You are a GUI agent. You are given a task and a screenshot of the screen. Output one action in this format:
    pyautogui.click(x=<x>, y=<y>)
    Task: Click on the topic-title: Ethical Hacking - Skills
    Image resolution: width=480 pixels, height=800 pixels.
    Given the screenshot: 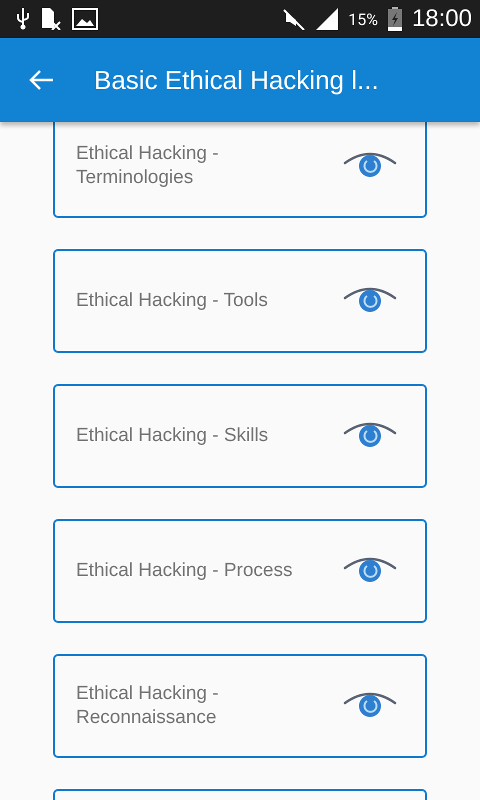 What is the action you would take?
    pyautogui.click(x=173, y=436)
    